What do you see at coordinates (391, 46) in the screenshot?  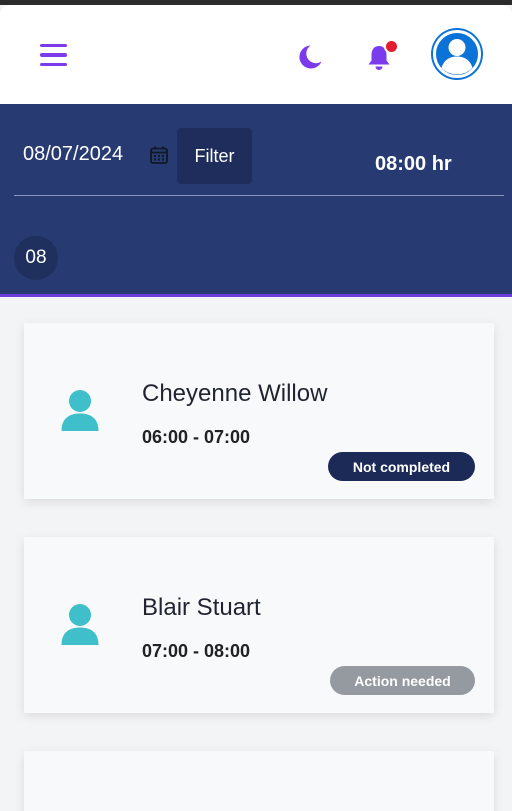 I see `notification-dot` at bounding box center [391, 46].